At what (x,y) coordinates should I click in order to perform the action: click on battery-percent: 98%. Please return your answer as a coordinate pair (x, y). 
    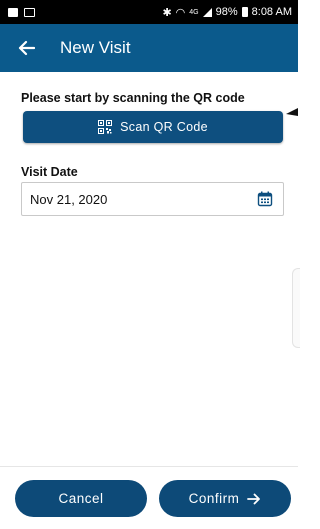
    Looking at the image, I should click on (226, 12).